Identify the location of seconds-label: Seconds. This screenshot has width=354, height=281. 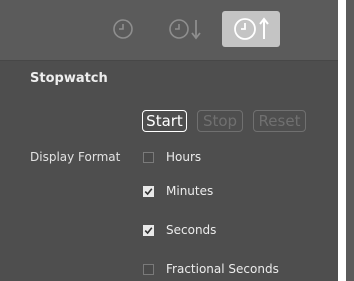
(191, 230).